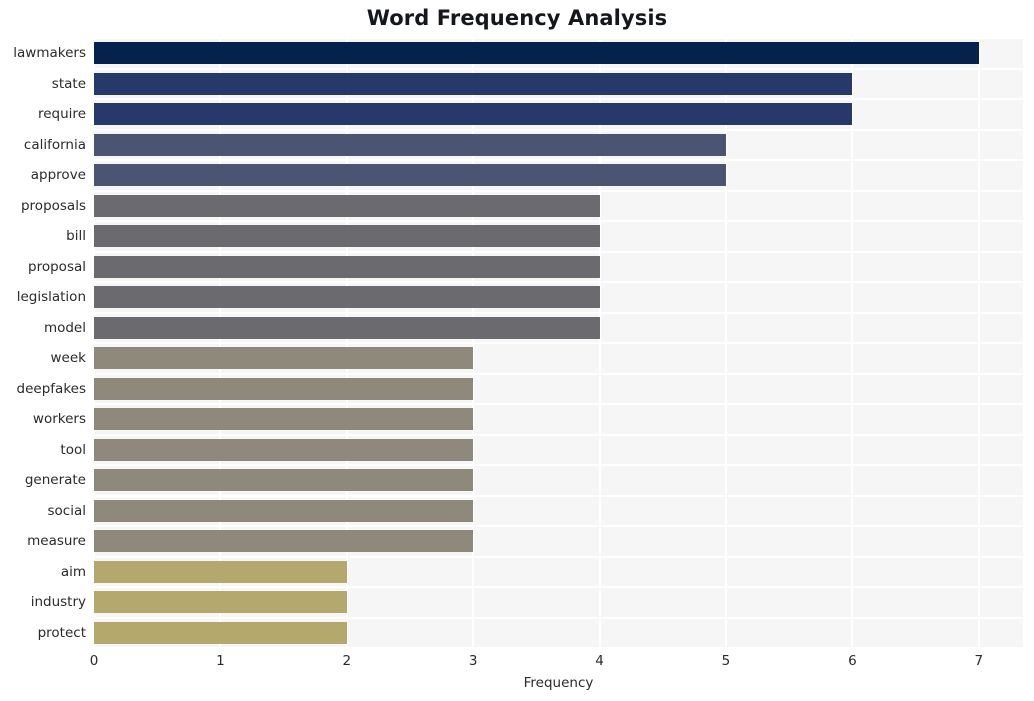 Image resolution: width=1034 pixels, height=701 pixels. I want to click on y-axis-tick-label: generate, so click(55, 480).